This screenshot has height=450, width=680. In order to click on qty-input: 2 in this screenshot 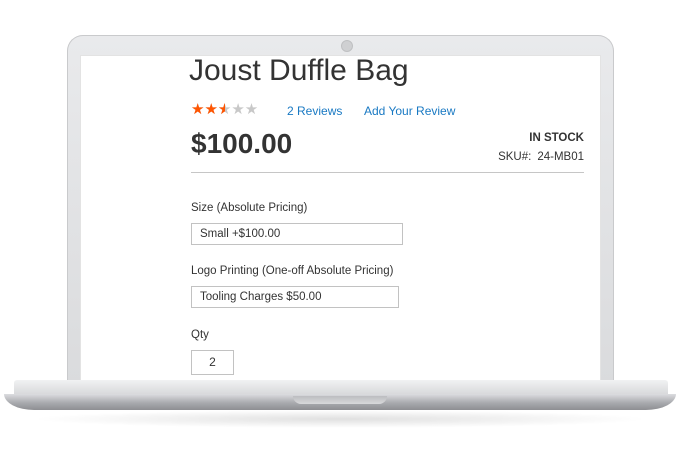, I will do `click(212, 362)`.